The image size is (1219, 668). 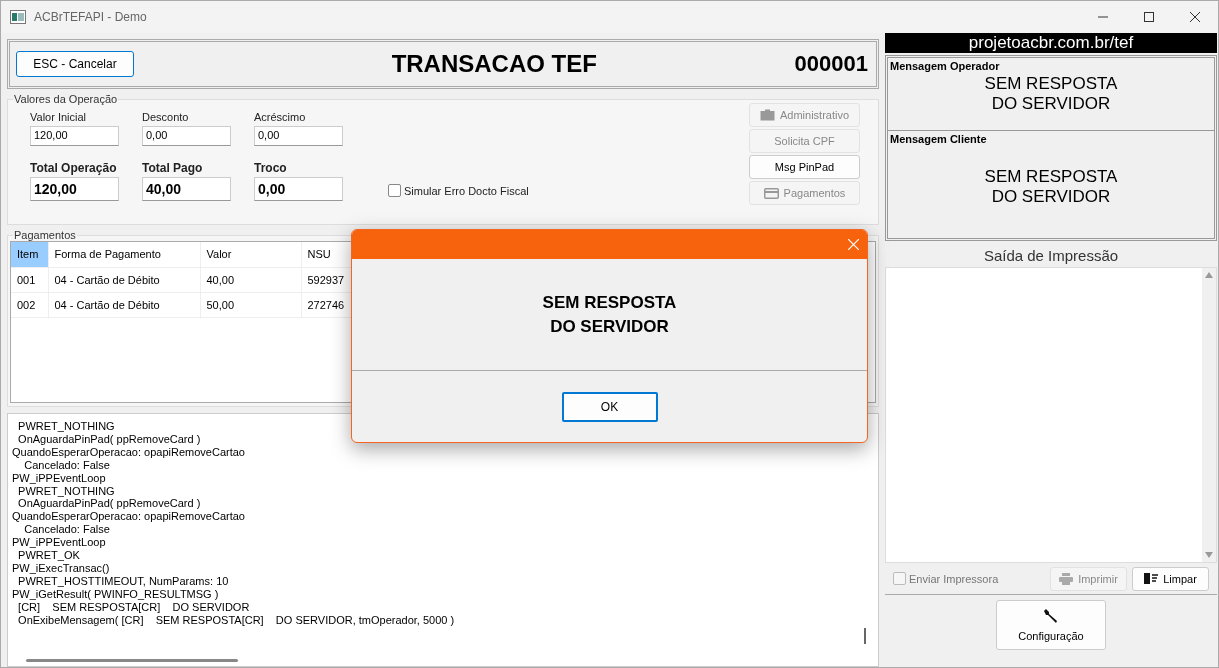 What do you see at coordinates (280, 117) in the screenshot?
I see `field-label: Acréscimo` at bounding box center [280, 117].